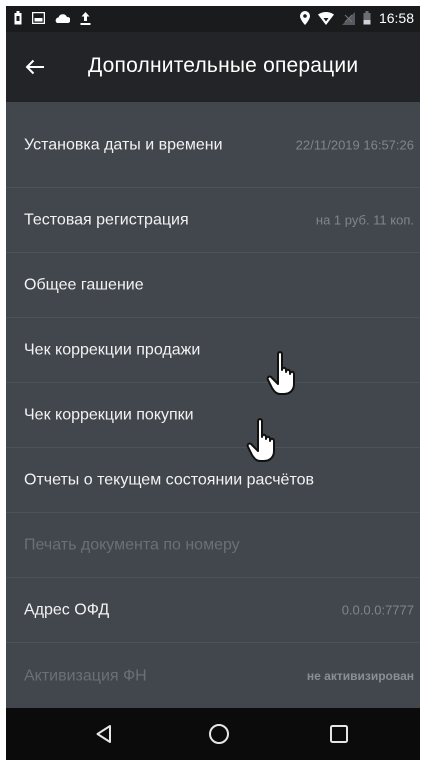  I want to click on app-bar: Дополнительные операции, so click(213, 67).